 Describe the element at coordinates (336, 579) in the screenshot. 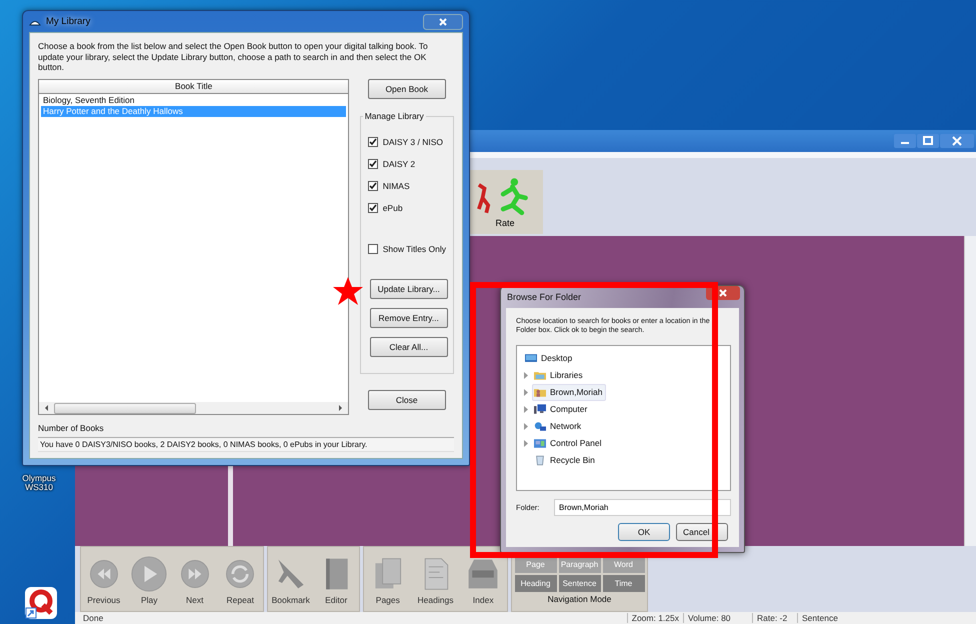

I see `editor-button: Editor` at that location.